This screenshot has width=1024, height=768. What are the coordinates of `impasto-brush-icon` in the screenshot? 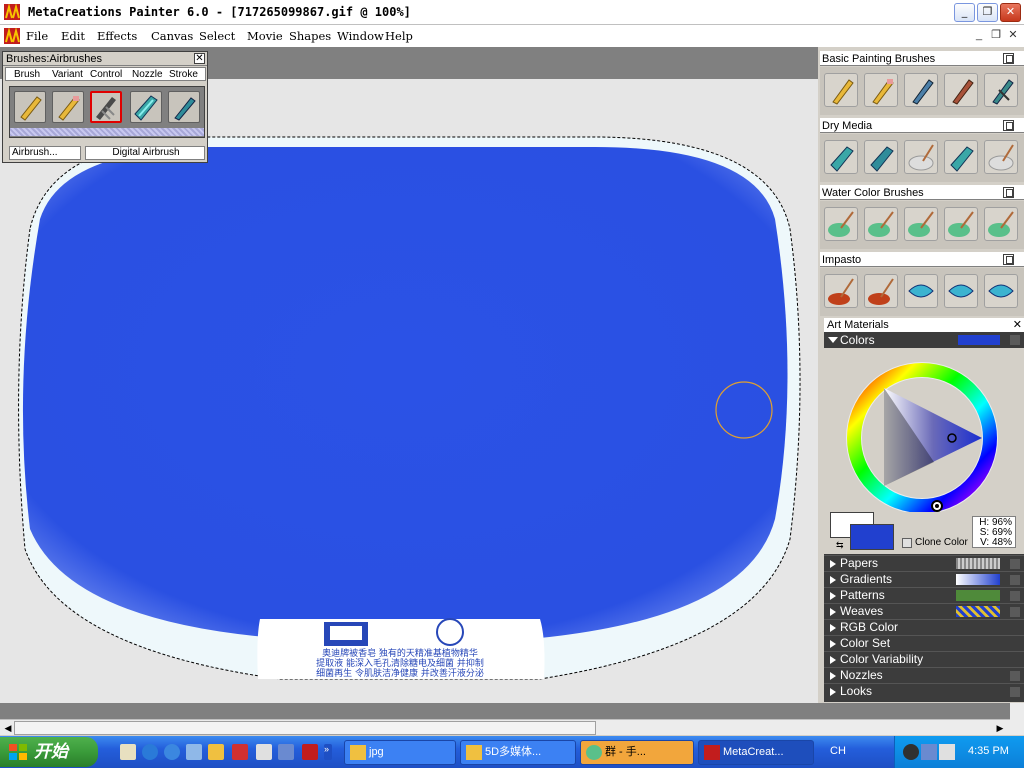 It's located at (841, 291).